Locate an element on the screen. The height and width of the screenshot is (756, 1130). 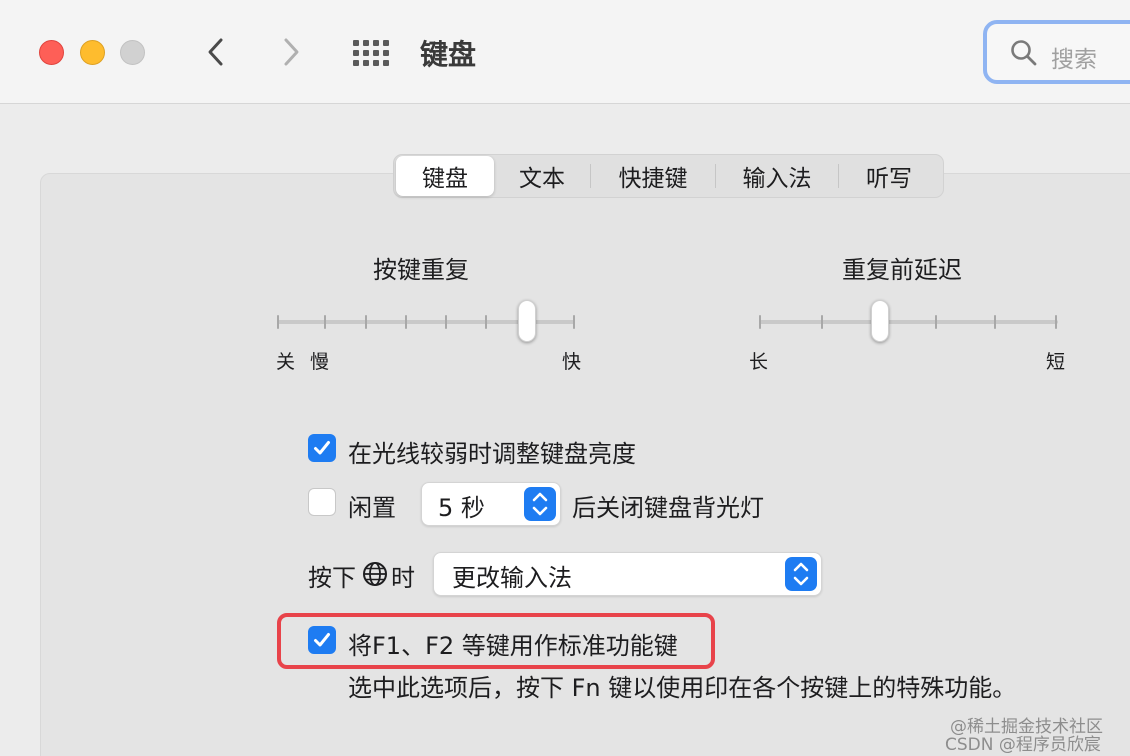
chevron-right-icon is located at coordinates (291, 52).